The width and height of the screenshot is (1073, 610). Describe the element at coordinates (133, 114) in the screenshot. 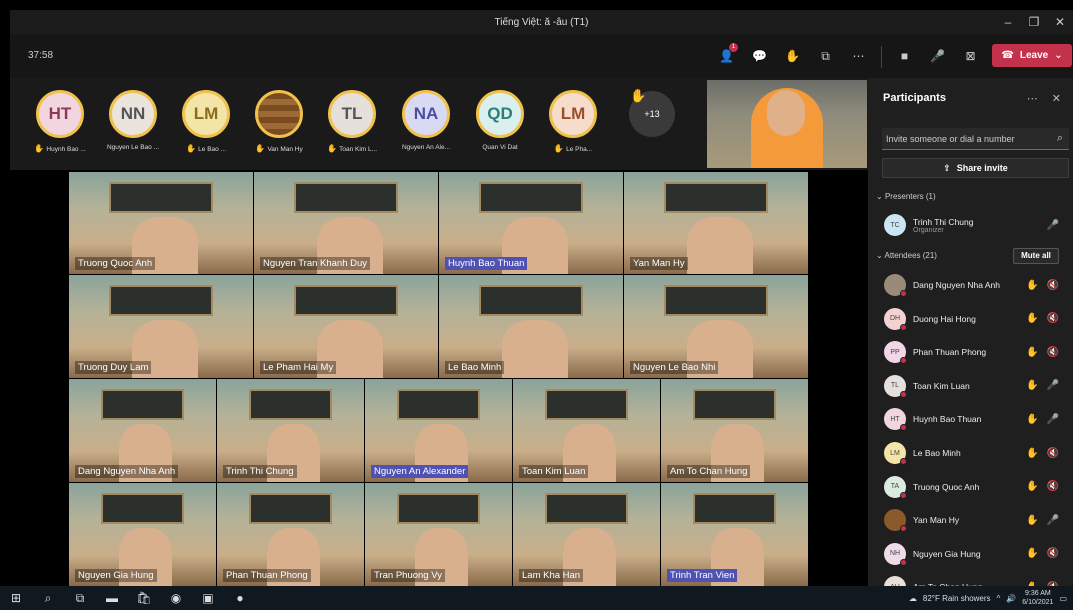

I see `avatar: NN` at that location.